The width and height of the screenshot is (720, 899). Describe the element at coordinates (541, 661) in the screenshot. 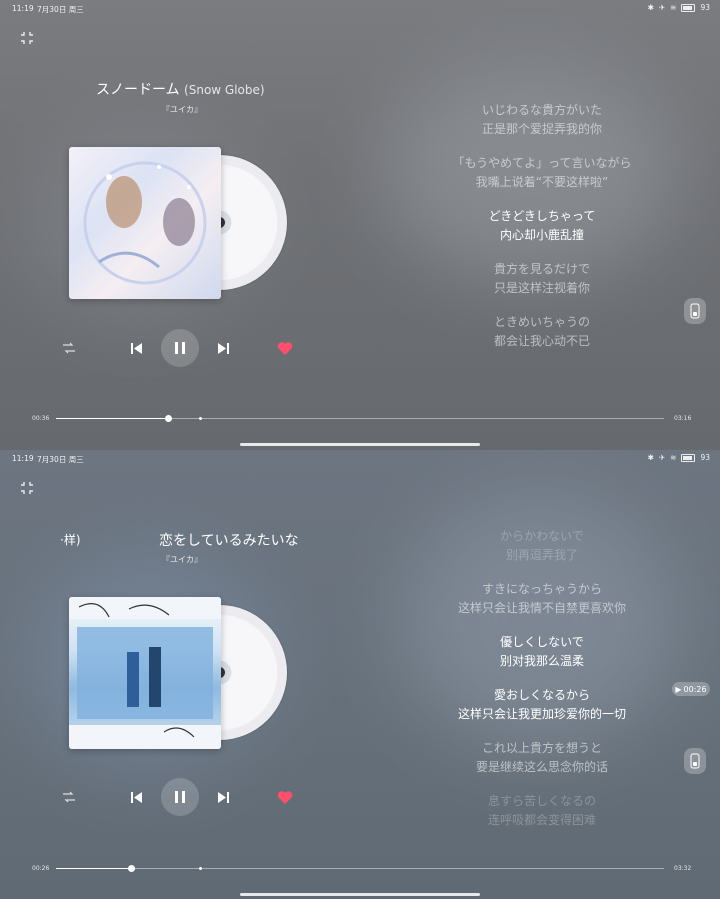

I see `lyric-translation: 别对我那么温柔` at that location.